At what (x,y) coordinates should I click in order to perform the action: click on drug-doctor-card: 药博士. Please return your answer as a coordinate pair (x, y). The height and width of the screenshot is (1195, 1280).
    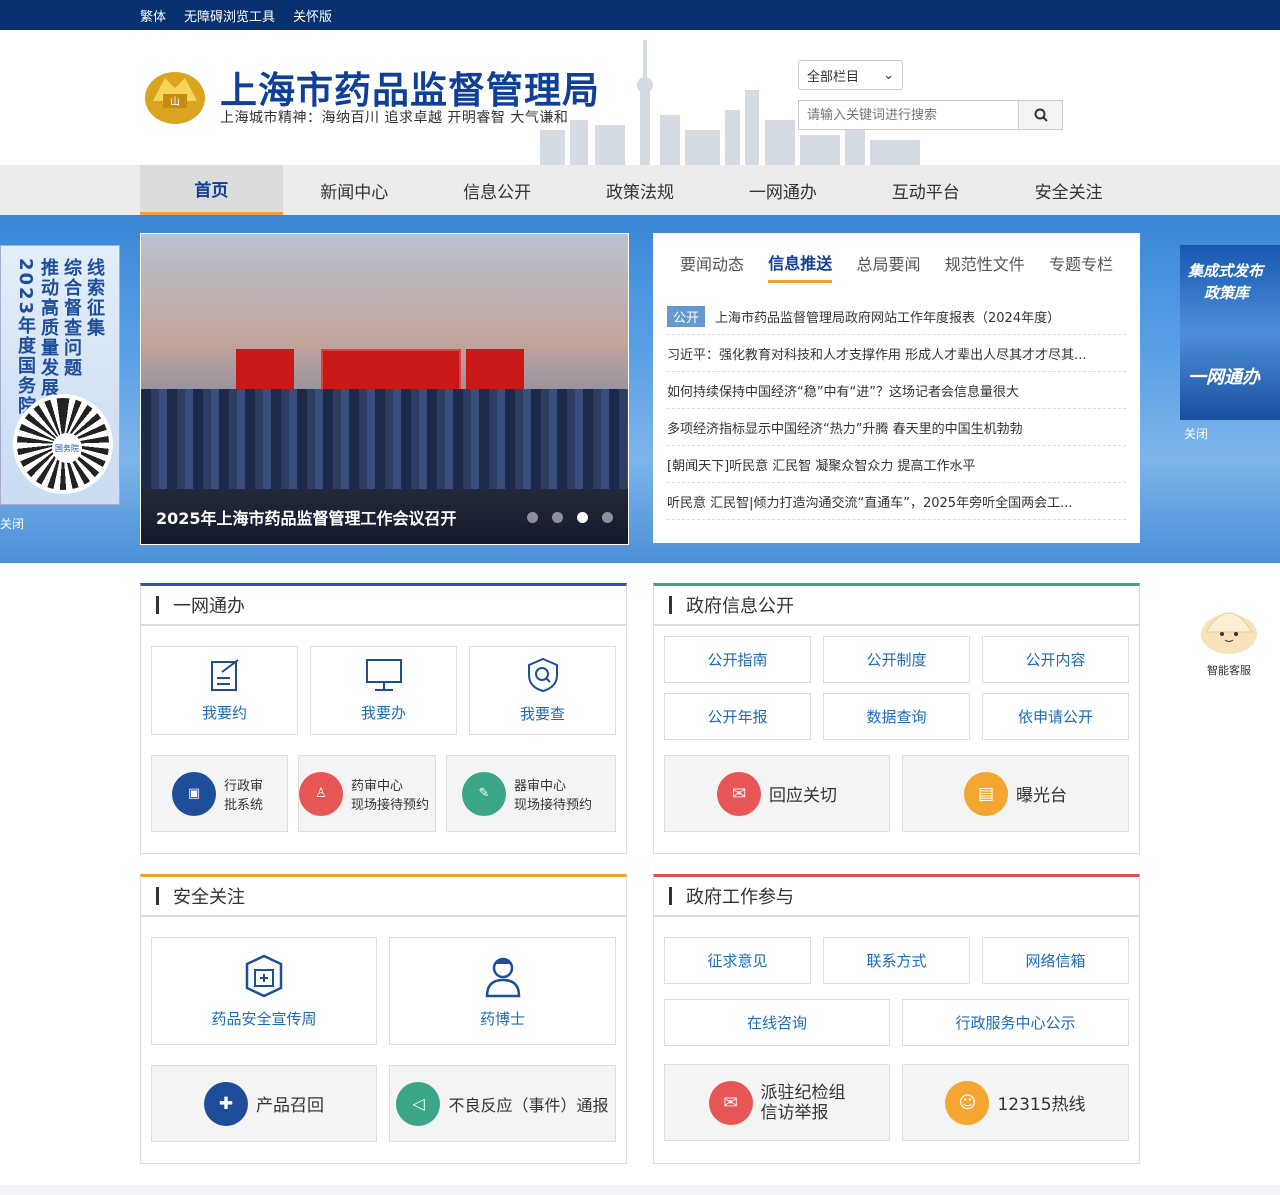
    Looking at the image, I should click on (502, 991).